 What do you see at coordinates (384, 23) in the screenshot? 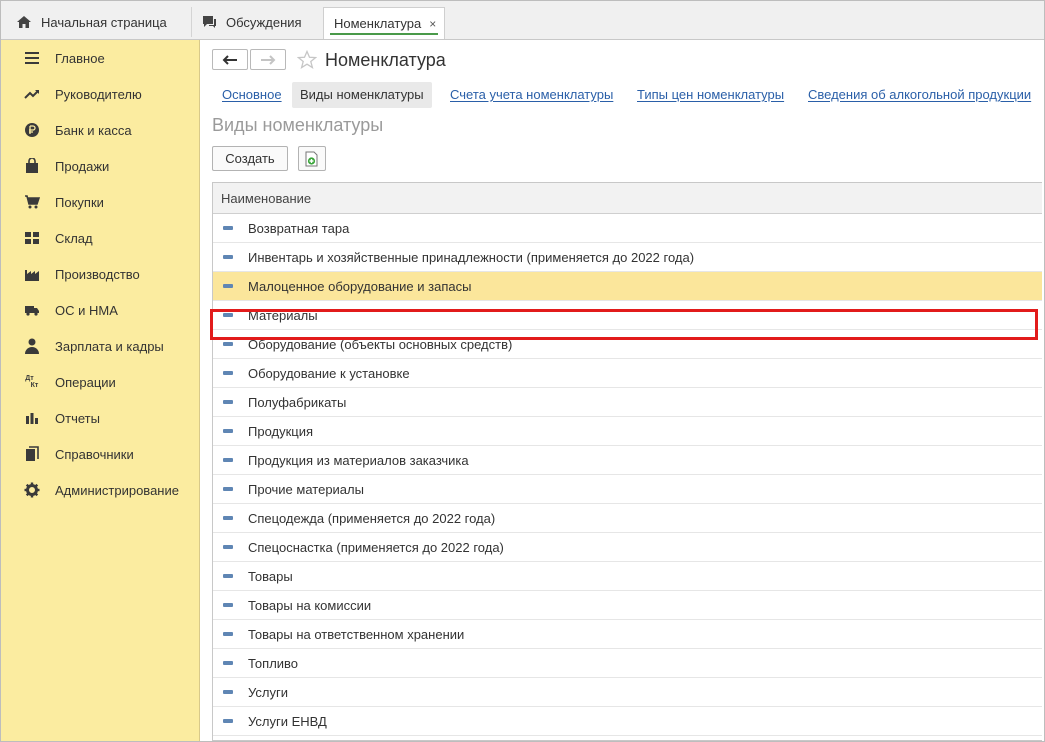
I see `tab-nomenclature: Номенклатура ×` at bounding box center [384, 23].